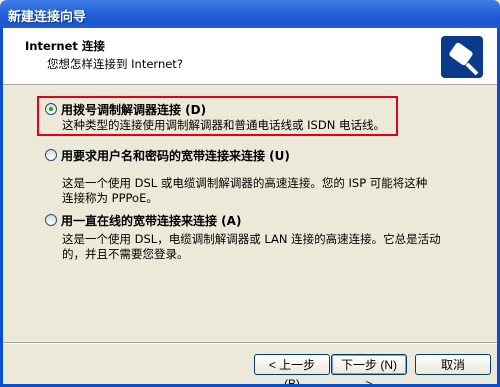  What do you see at coordinates (292, 370) in the screenshot?
I see `back-button: < 上一步 (B)` at bounding box center [292, 370].